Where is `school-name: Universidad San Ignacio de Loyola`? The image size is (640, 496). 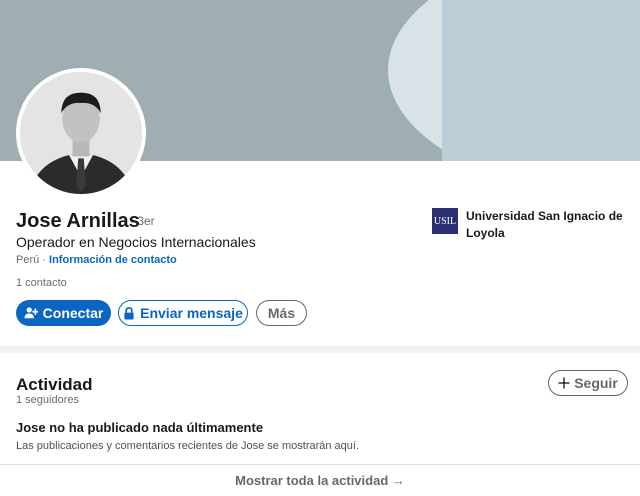
school-name: Universidad San Ignacio de Loyola is located at coordinates (544, 224).